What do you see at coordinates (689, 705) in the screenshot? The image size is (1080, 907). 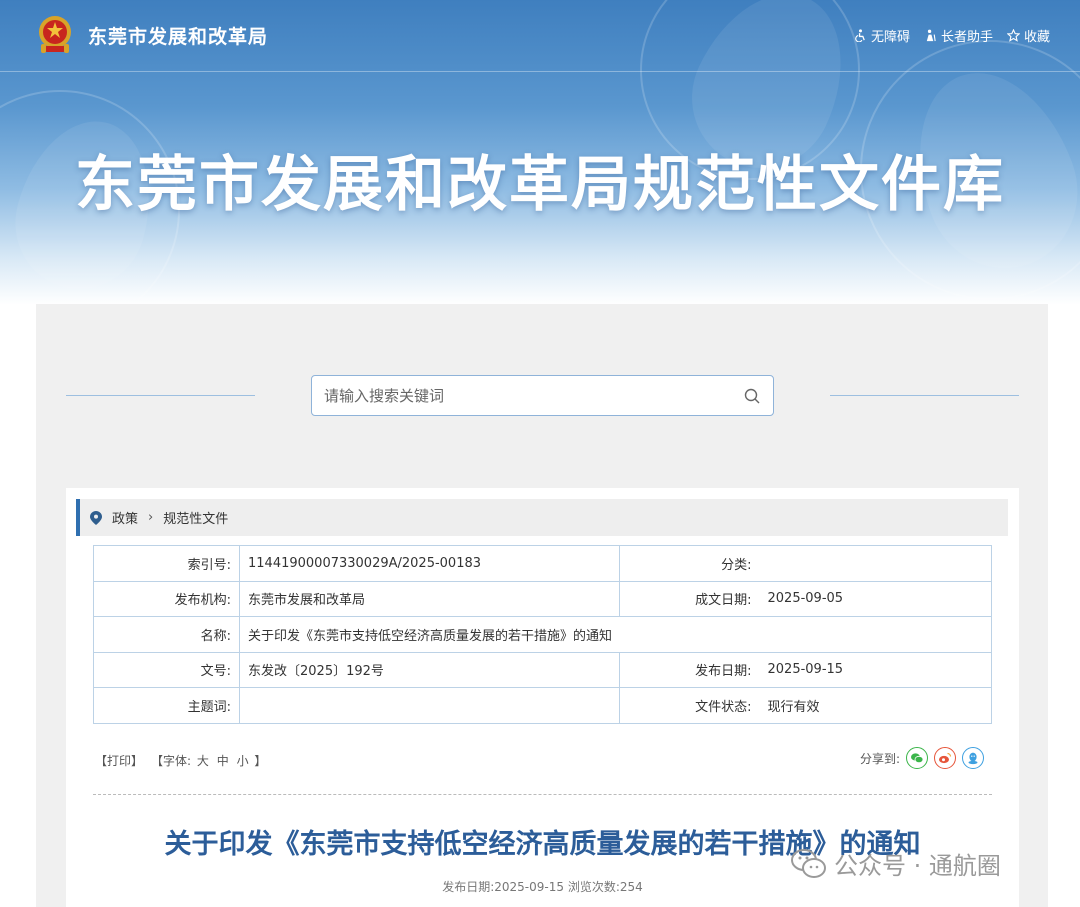 I see `status-label: 文件状态:` at bounding box center [689, 705].